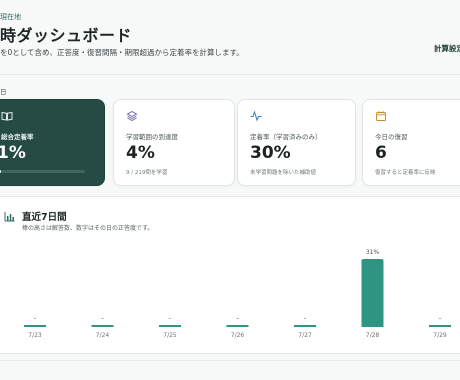 This screenshot has height=380, width=460. What do you see at coordinates (283, 173) in the screenshot?
I see `card-note: 未学習問題を除いた補助値` at bounding box center [283, 173].